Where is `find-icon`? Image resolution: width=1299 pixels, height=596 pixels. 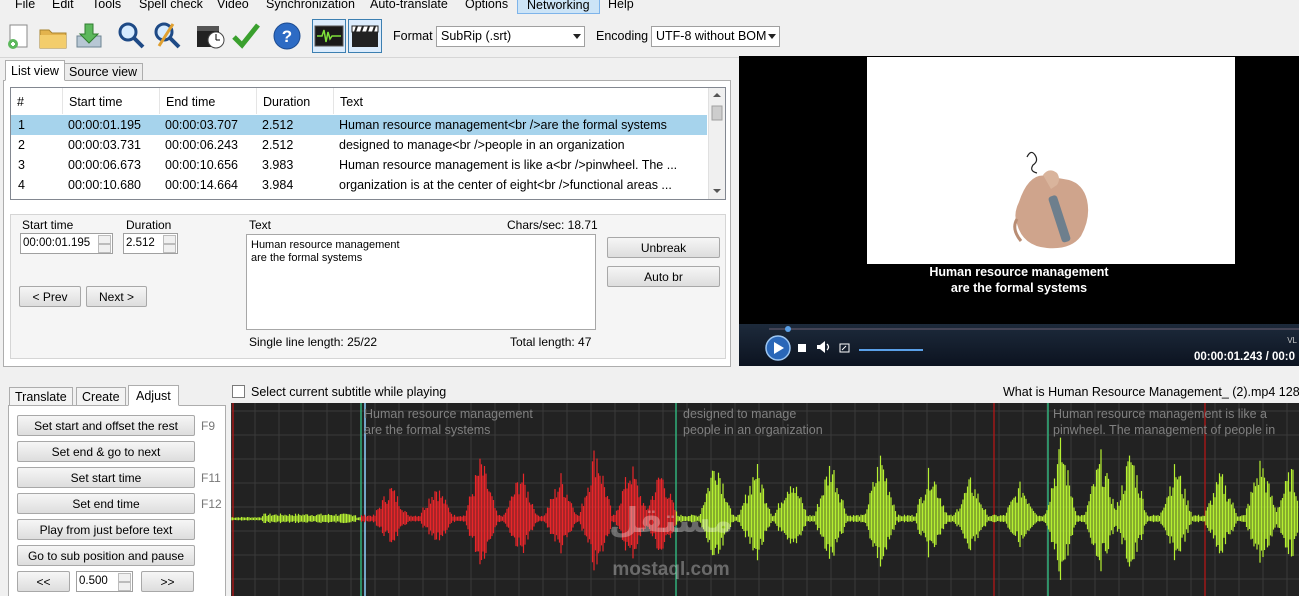
find-icon is located at coordinates (131, 36).